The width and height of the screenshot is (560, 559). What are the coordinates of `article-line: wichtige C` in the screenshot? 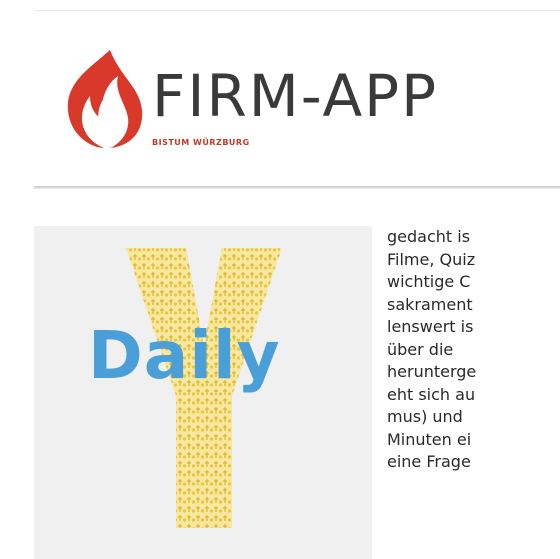 It's located at (429, 281).